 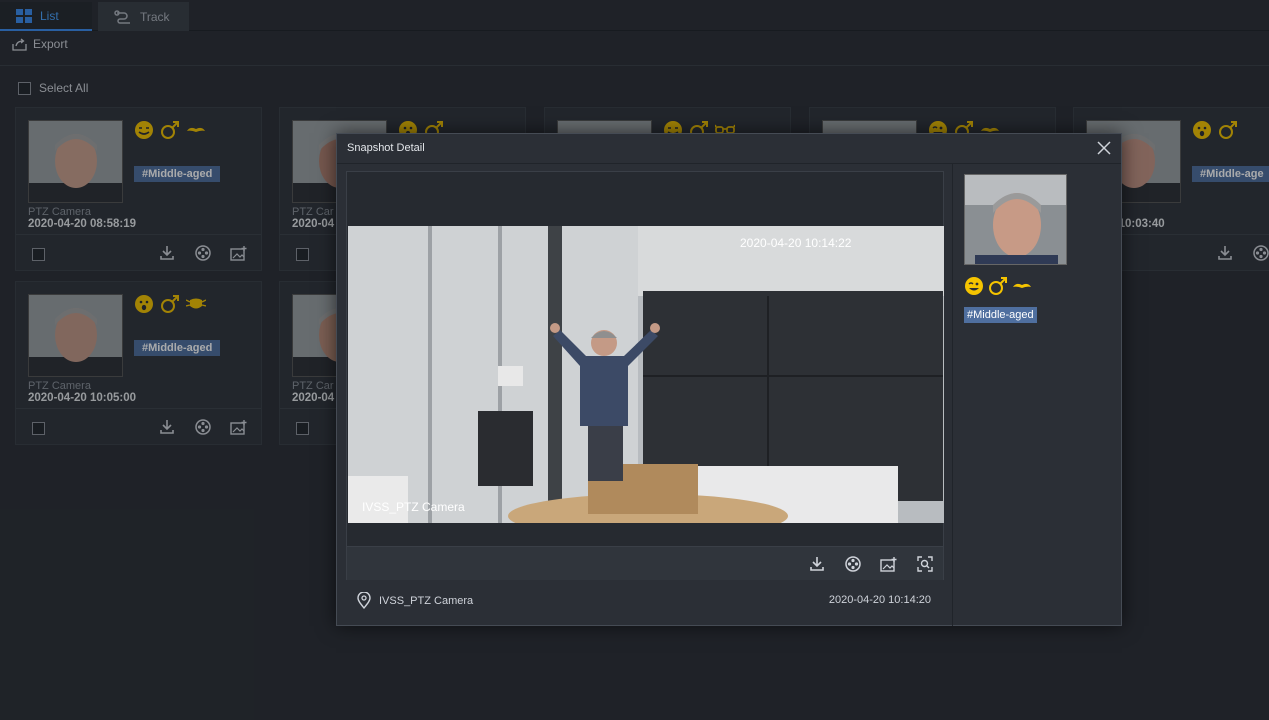 I want to click on tab-track: Track, so click(x=143, y=16).